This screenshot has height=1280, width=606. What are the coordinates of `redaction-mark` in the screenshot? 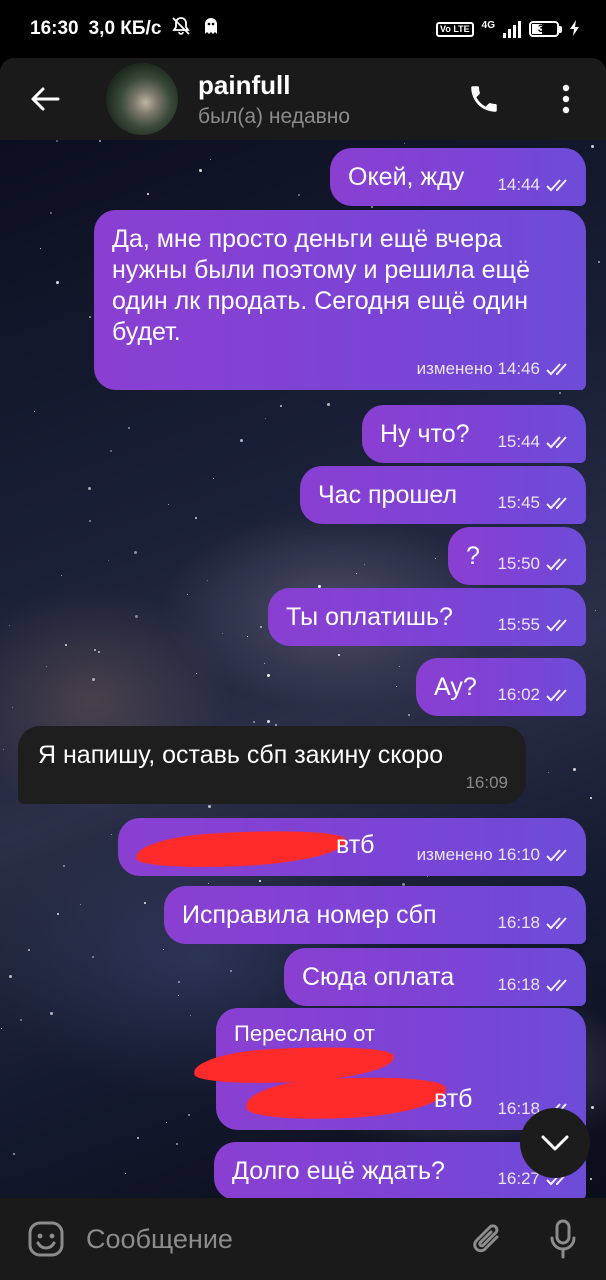 It's located at (241, 849).